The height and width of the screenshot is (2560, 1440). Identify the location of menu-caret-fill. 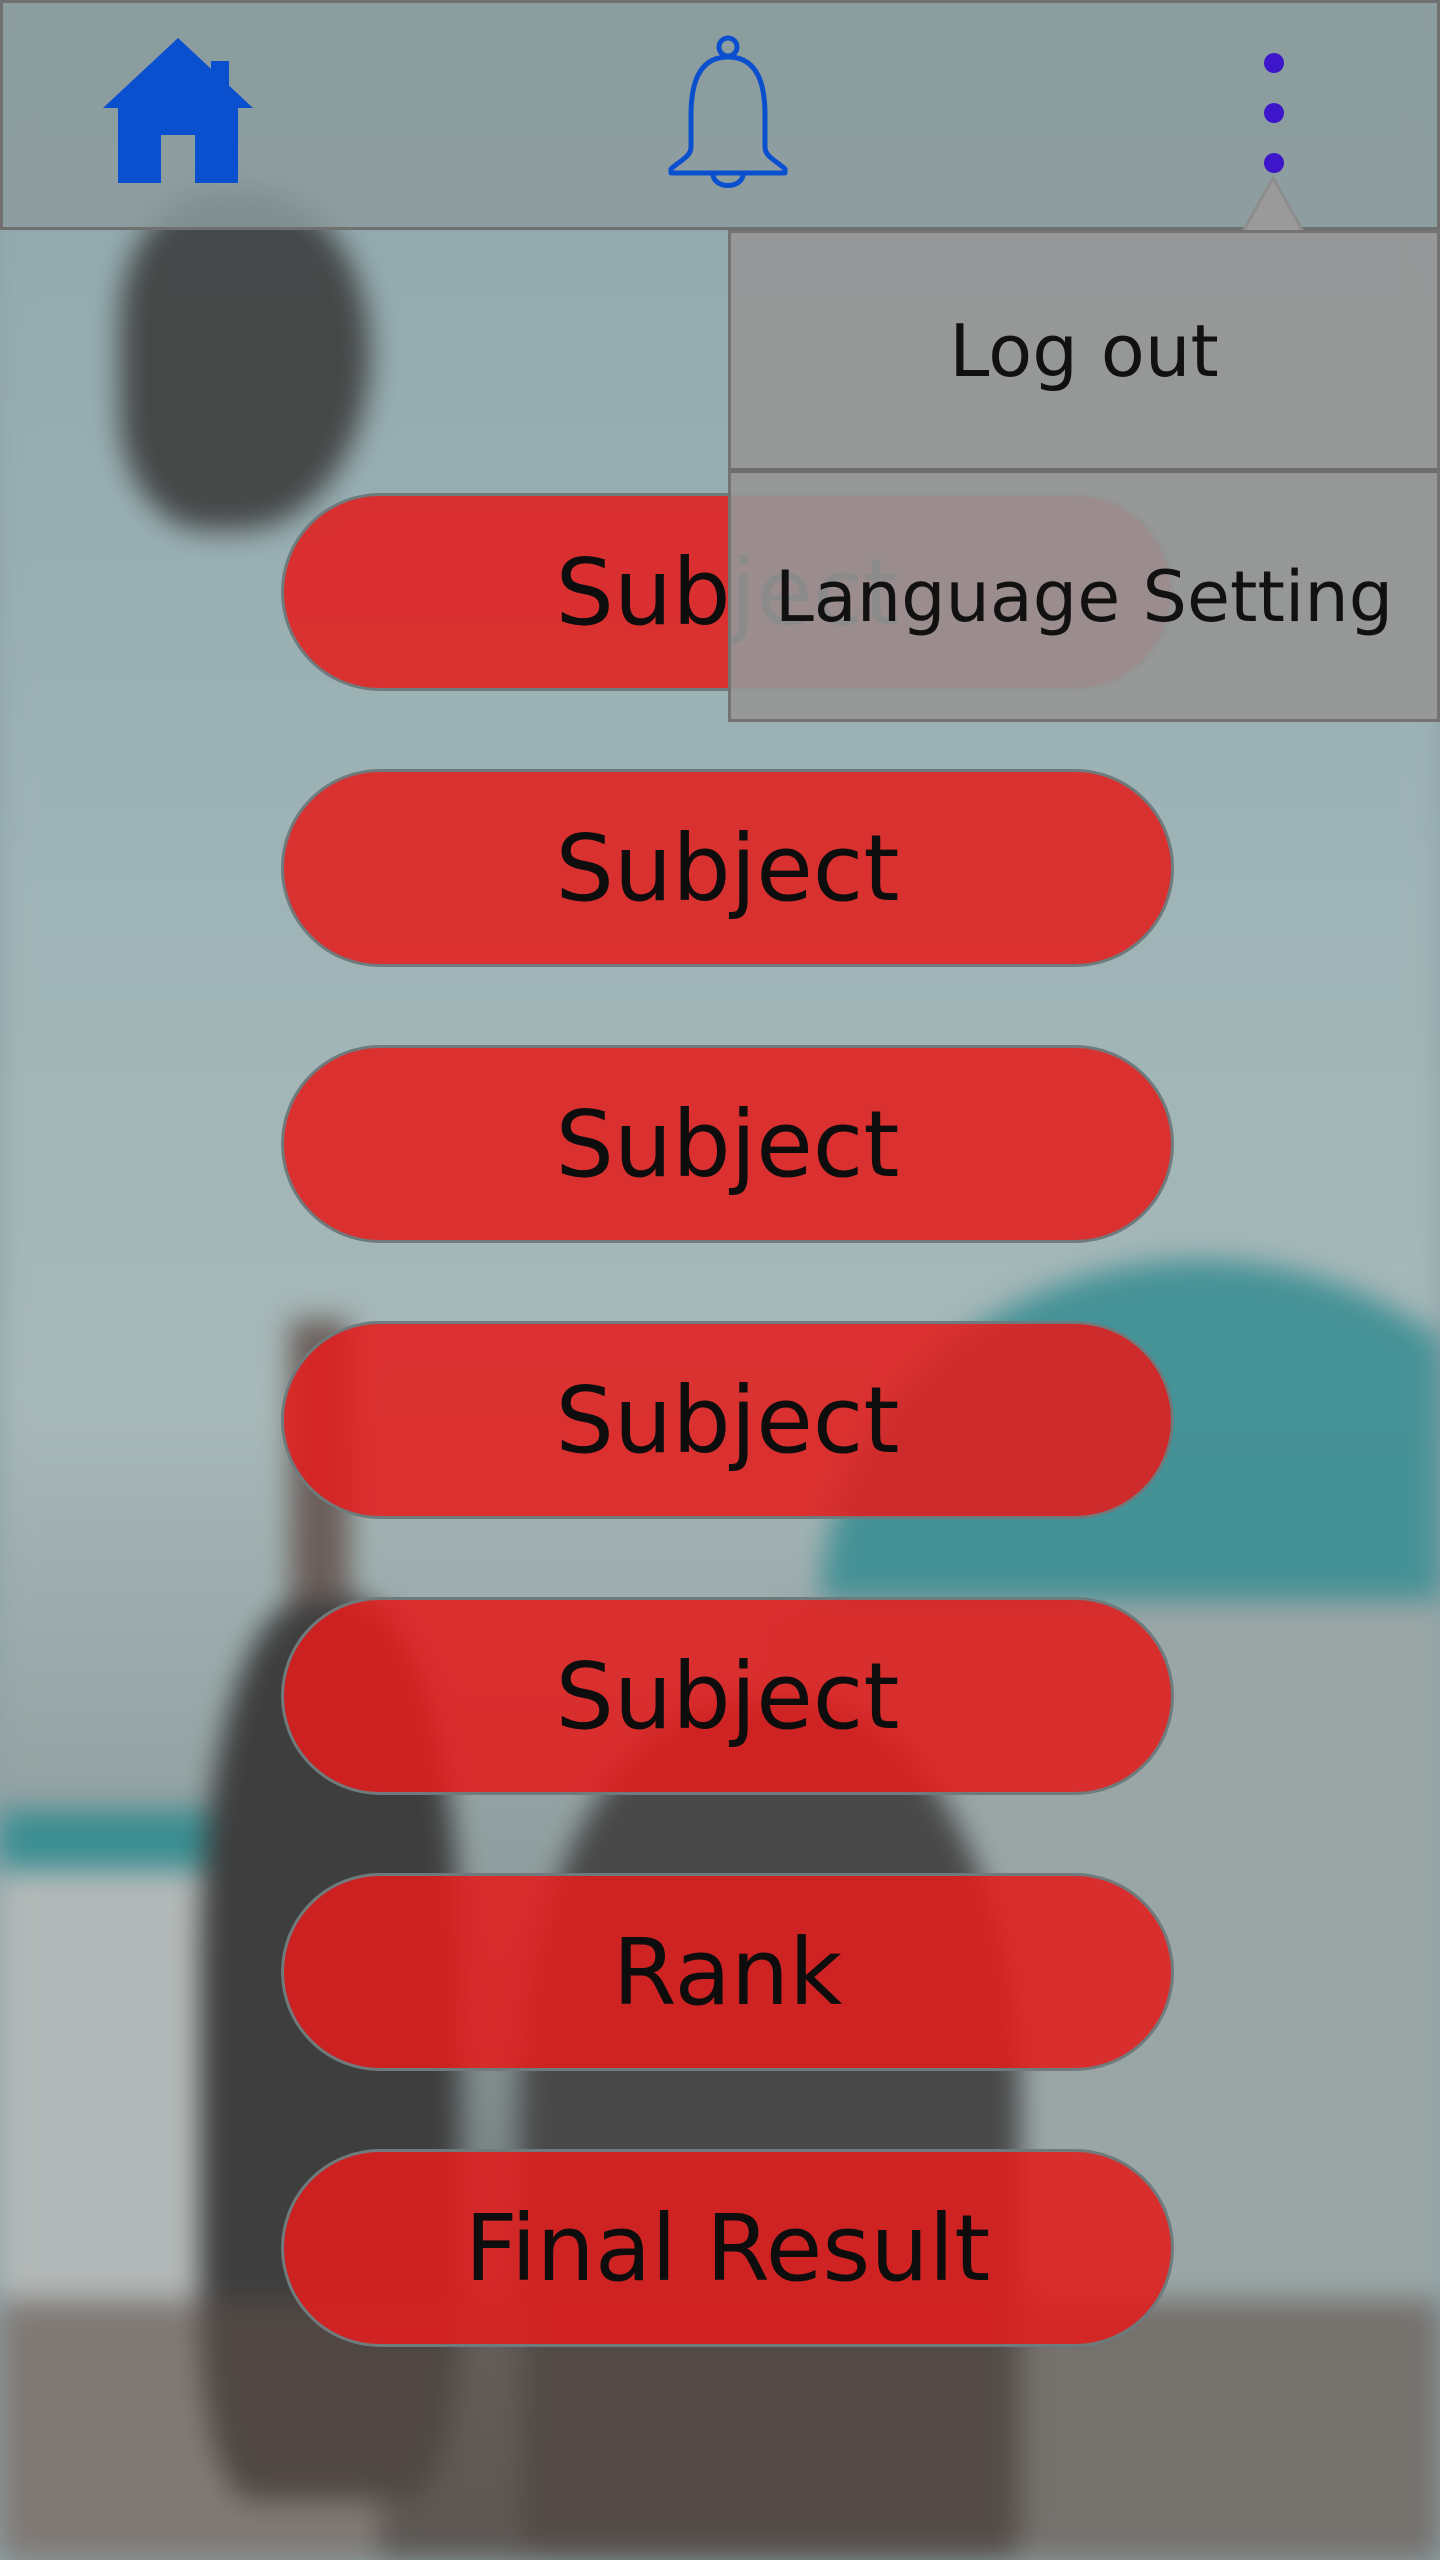
(1273, 206).